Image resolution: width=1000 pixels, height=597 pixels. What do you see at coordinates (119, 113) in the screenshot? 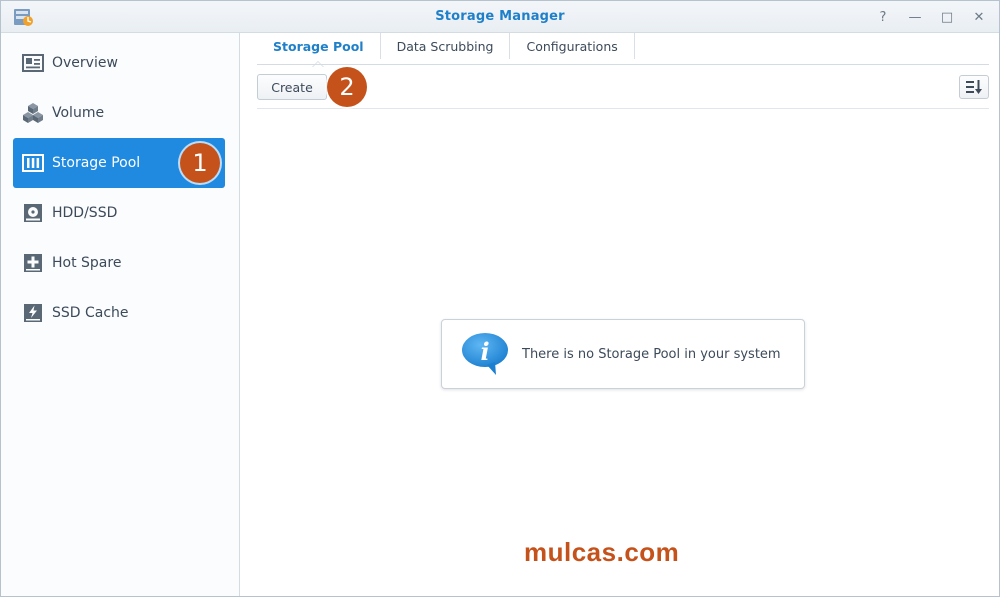
I see `sidebar-item-volume: Volume` at bounding box center [119, 113].